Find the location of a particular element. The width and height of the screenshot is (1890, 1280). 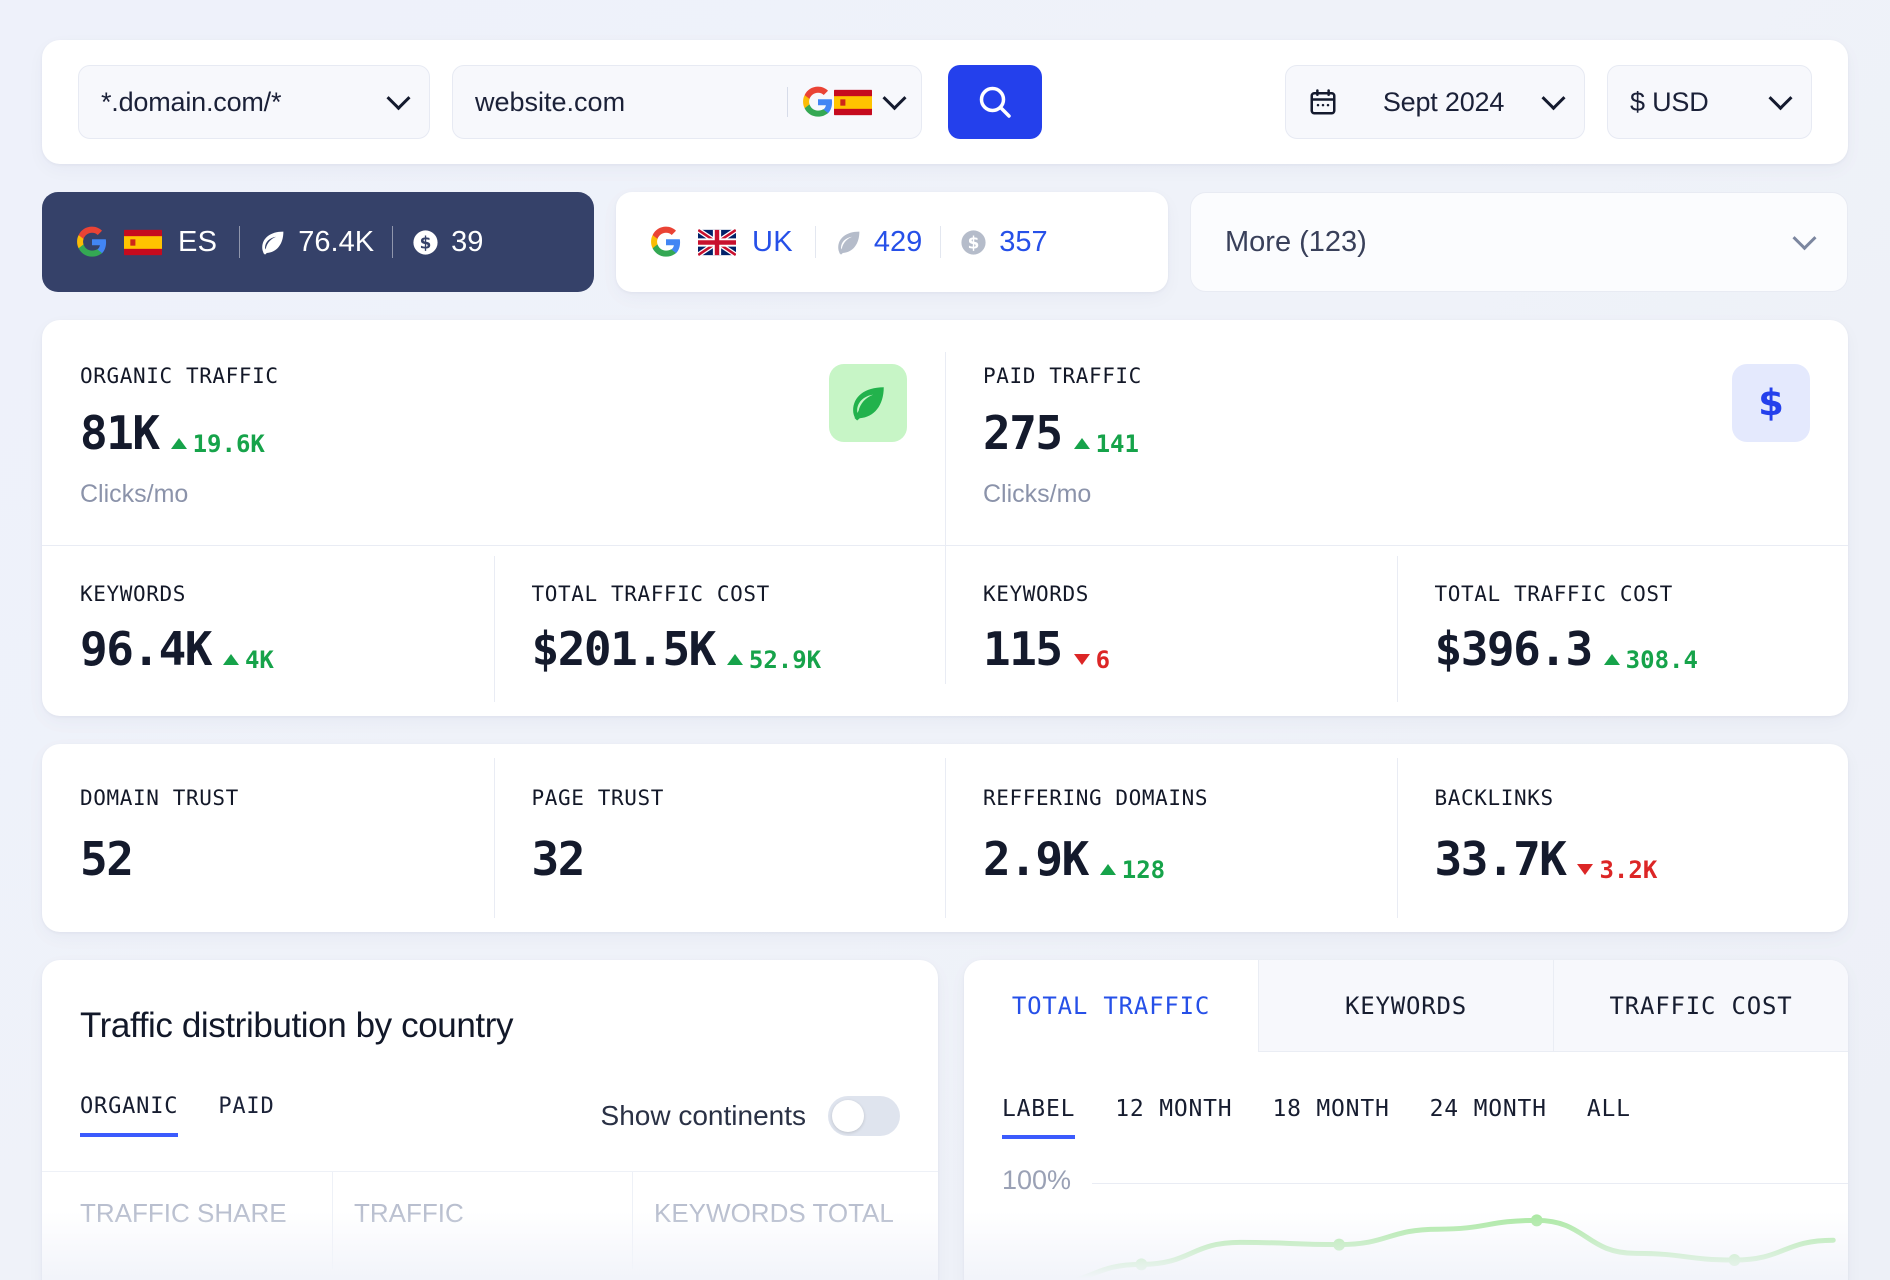

column-header-traffic: TRAFFIC is located at coordinates (482, 1220).